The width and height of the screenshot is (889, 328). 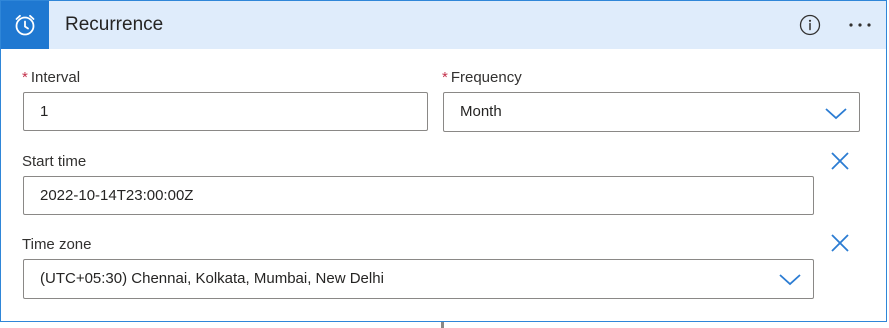 I want to click on time-zone-label-text: Time zone, so click(x=57, y=244).